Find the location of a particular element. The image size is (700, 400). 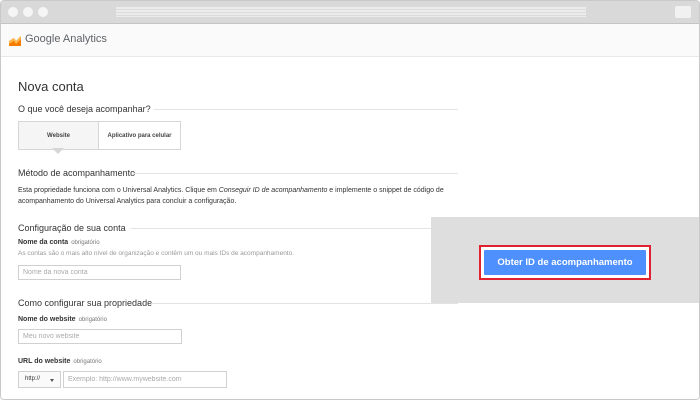

window-close-dot is located at coordinates (13, 12).